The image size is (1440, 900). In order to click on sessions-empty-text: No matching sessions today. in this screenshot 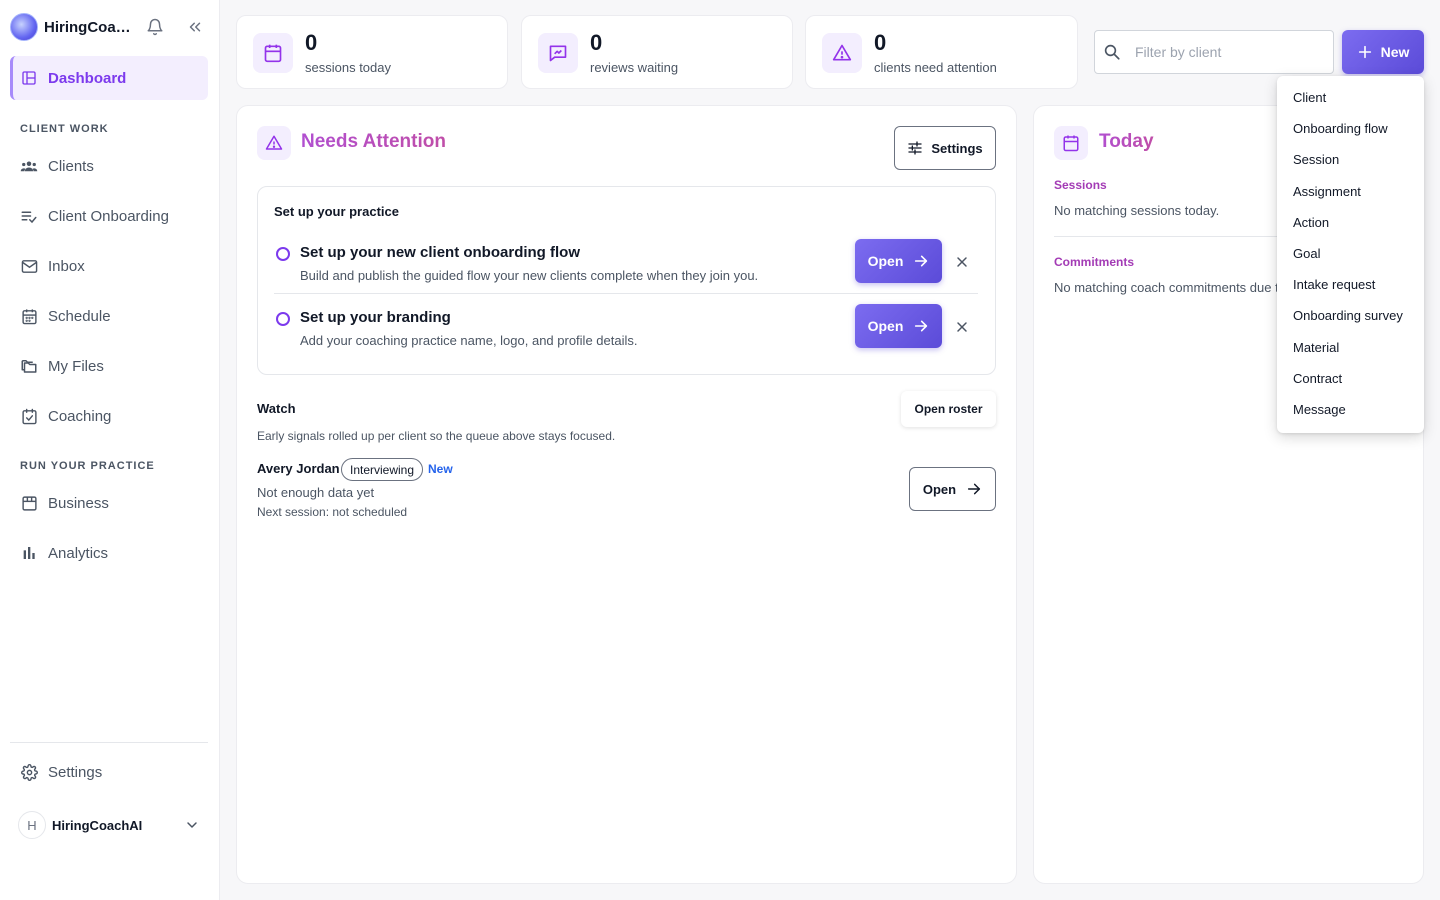, I will do `click(1137, 210)`.